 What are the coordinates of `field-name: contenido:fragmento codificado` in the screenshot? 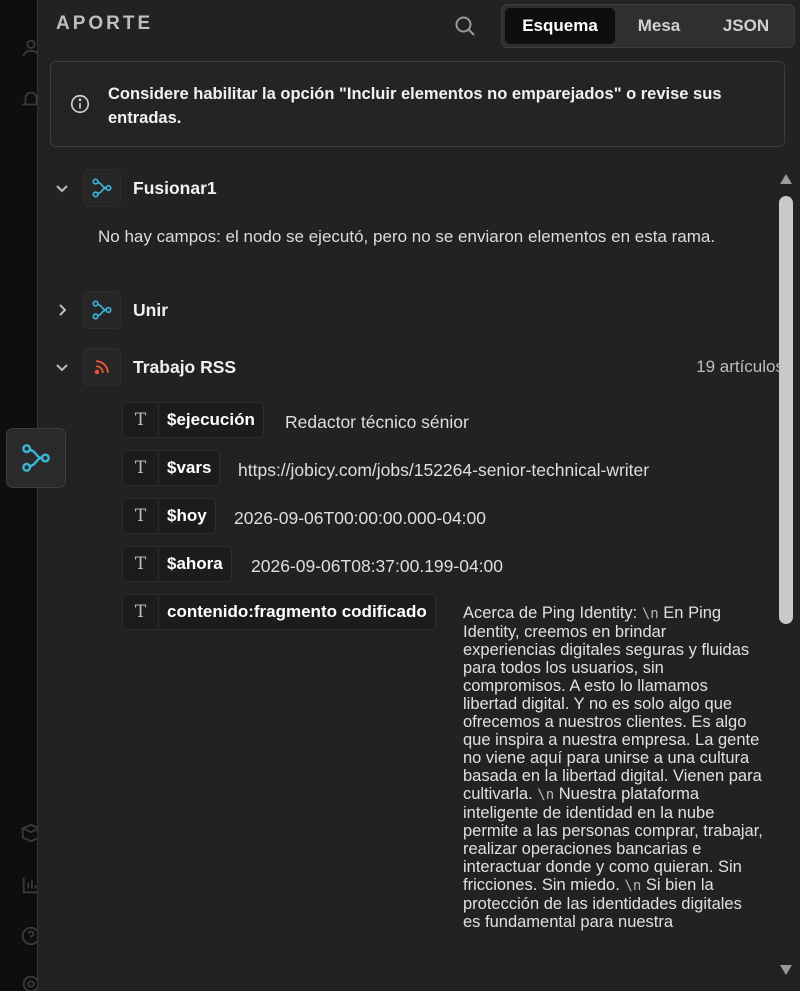 It's located at (297, 611).